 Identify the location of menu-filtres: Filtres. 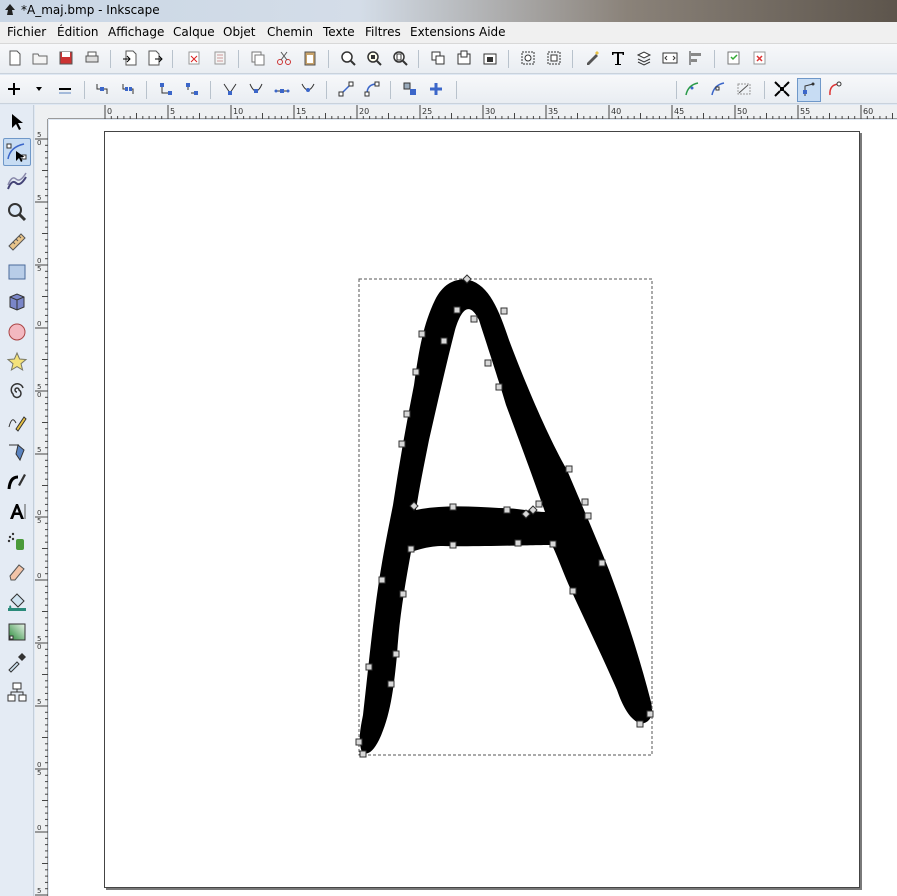
(383, 32).